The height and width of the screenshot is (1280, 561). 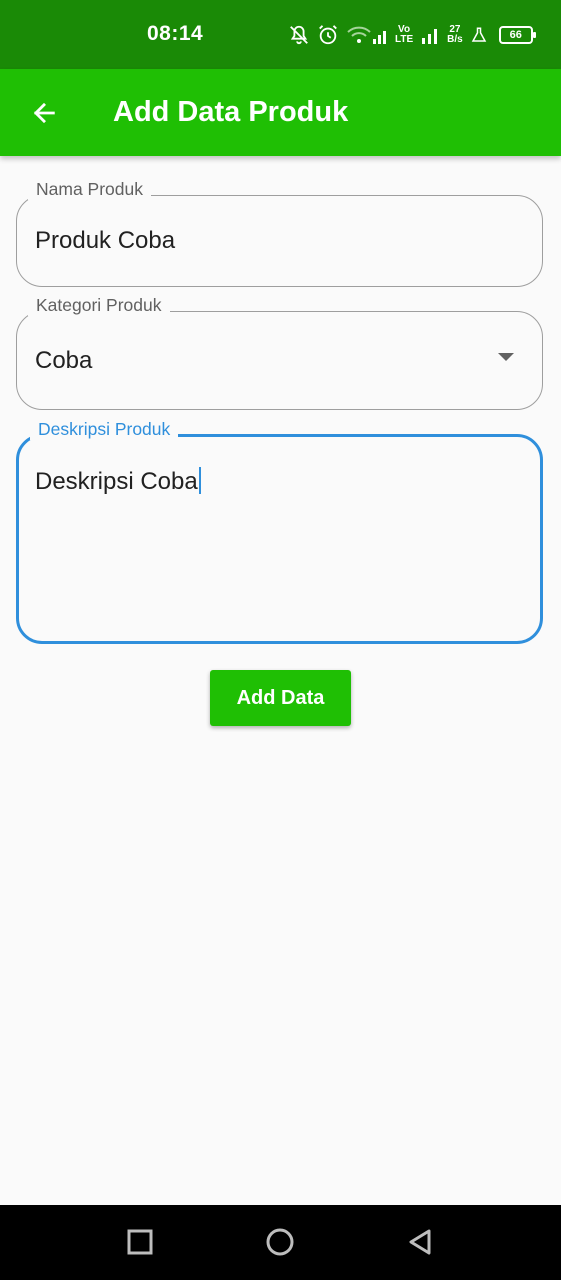 What do you see at coordinates (280, 698) in the screenshot?
I see `add-data-button: Add Data` at bounding box center [280, 698].